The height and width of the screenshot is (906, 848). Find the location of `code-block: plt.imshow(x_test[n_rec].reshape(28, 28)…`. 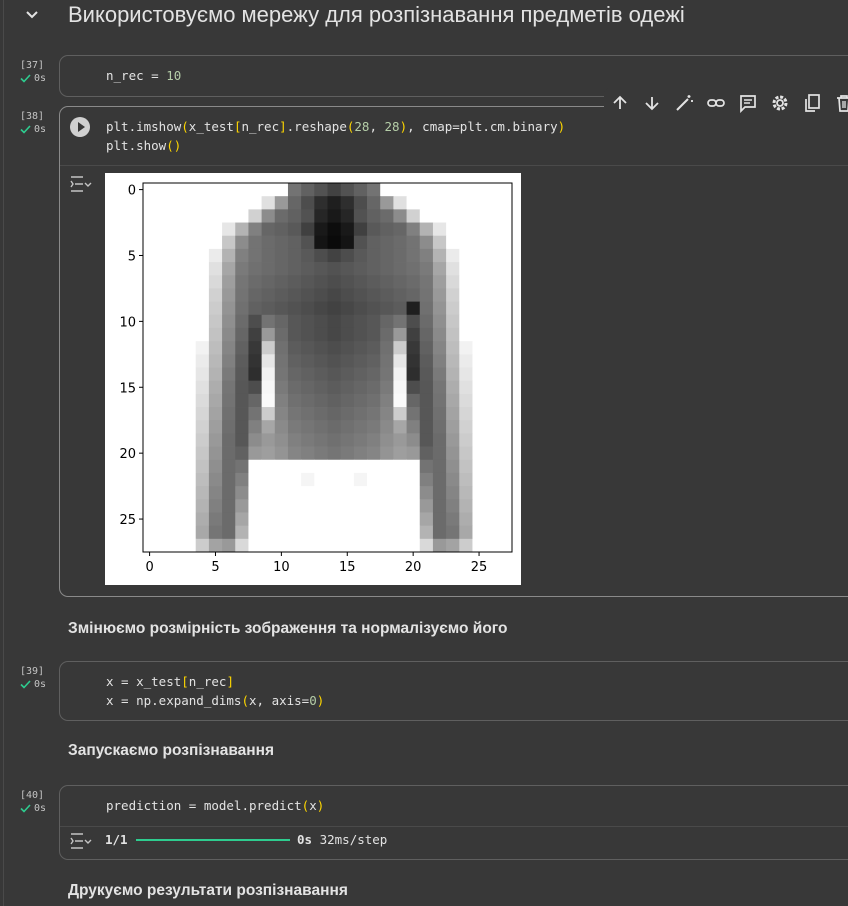

code-block: plt.imshow(x_test[n_rec].reshape(28, 28)… is located at coordinates (335, 136).